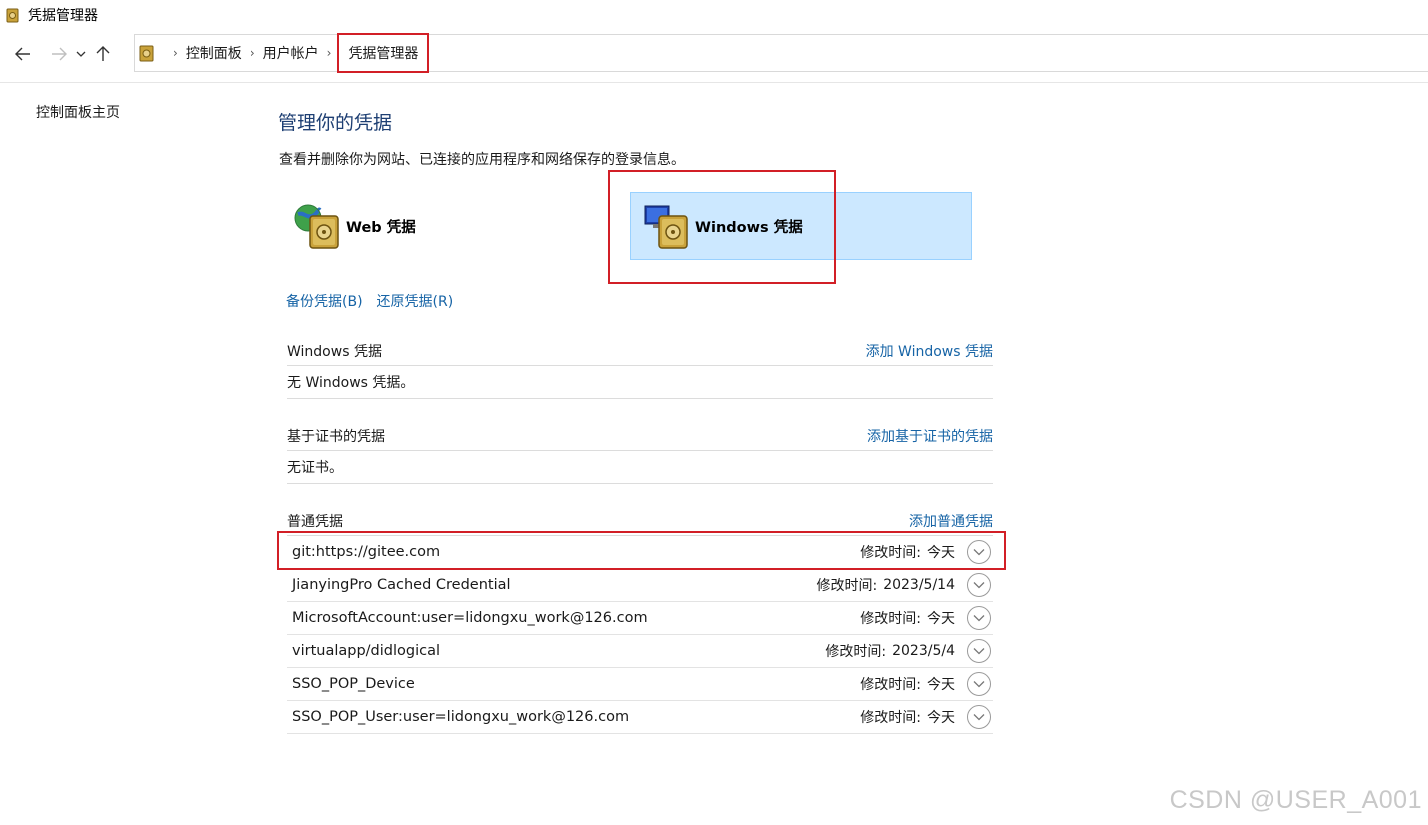 The width and height of the screenshot is (1428, 825). What do you see at coordinates (316, 226) in the screenshot?
I see `web-credentials-icon` at bounding box center [316, 226].